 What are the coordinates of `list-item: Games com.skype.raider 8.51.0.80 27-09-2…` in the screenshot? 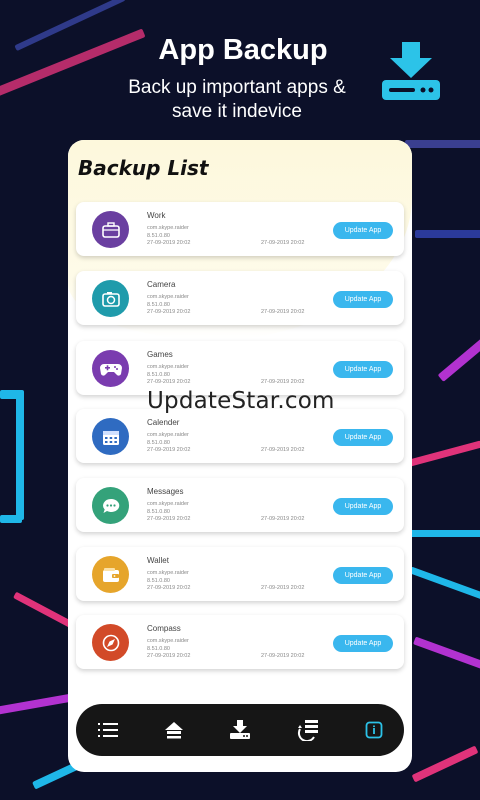 It's located at (240, 368).